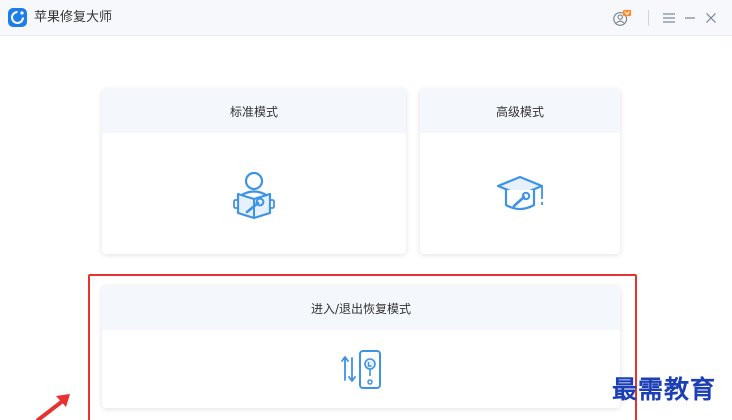 This screenshot has width=732, height=420. Describe the element at coordinates (711, 18) in the screenshot. I see `close-icon` at that location.